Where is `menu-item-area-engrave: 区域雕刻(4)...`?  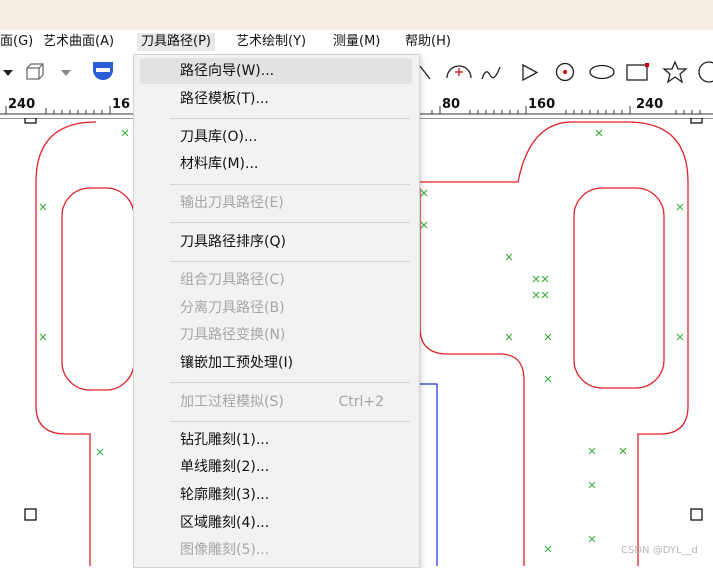
menu-item-area-engrave: 区域雕刻(4)... is located at coordinates (276, 523).